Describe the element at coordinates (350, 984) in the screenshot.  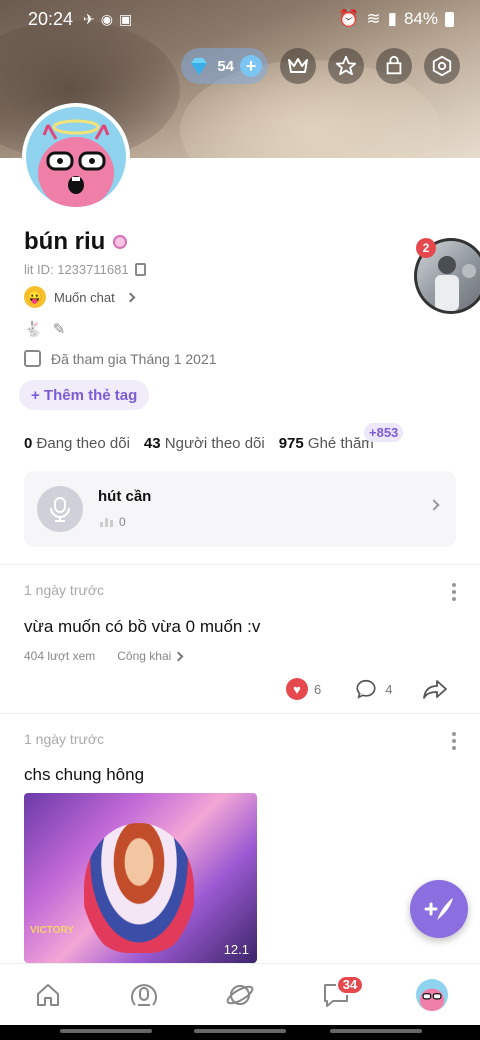
I see `chat-unread-badge: 34` at that location.